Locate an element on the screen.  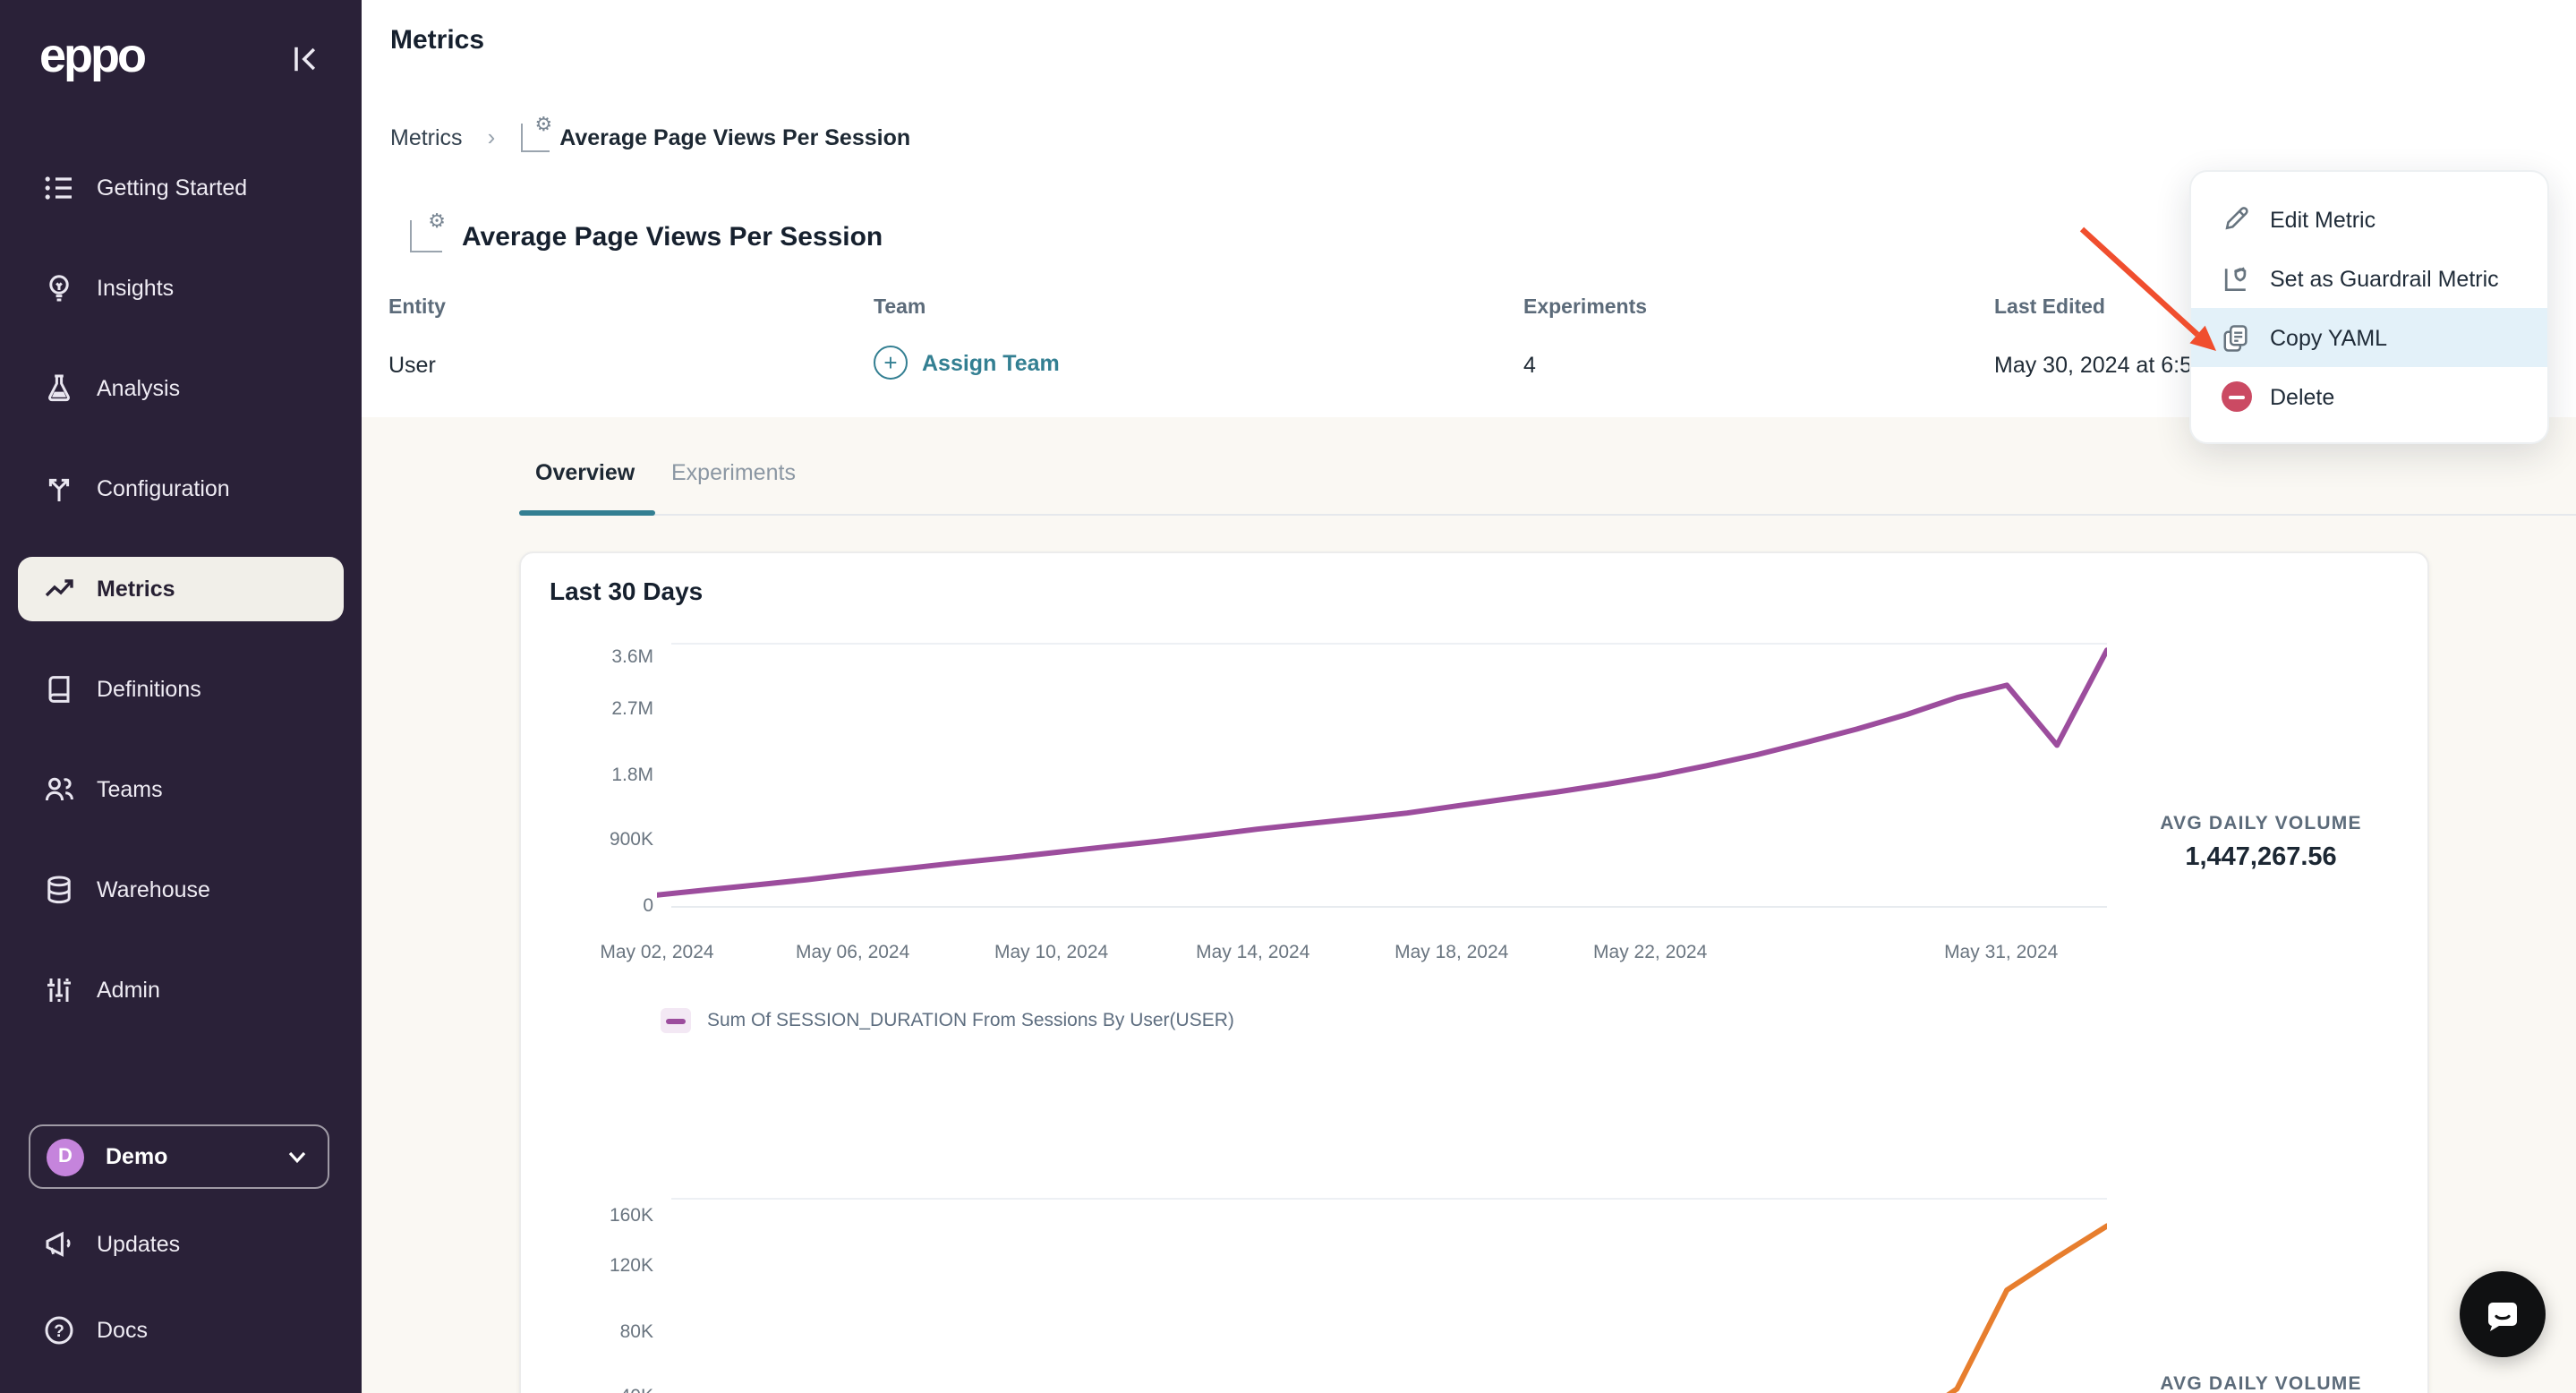
title-bar: Metrics is located at coordinates (1469, 44).